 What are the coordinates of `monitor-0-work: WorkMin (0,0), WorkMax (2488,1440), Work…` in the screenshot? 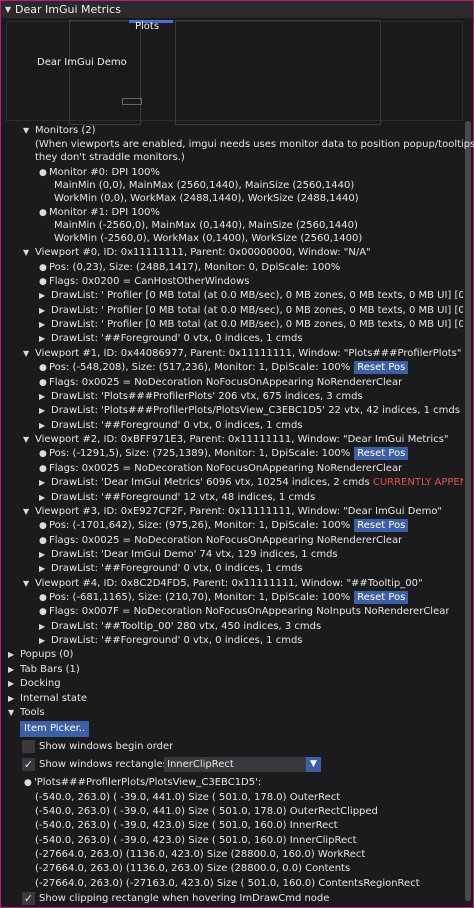 It's located at (206, 198).